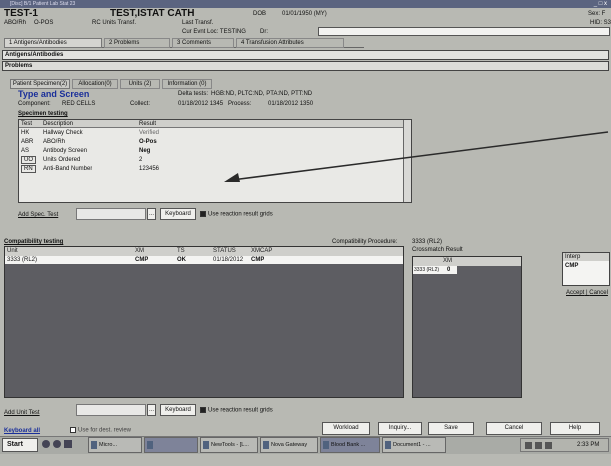 The height and width of the screenshot is (466, 611). Describe the element at coordinates (95, 84) in the screenshot. I see `sub-tab-allocation: Allocation(0)` at that location.